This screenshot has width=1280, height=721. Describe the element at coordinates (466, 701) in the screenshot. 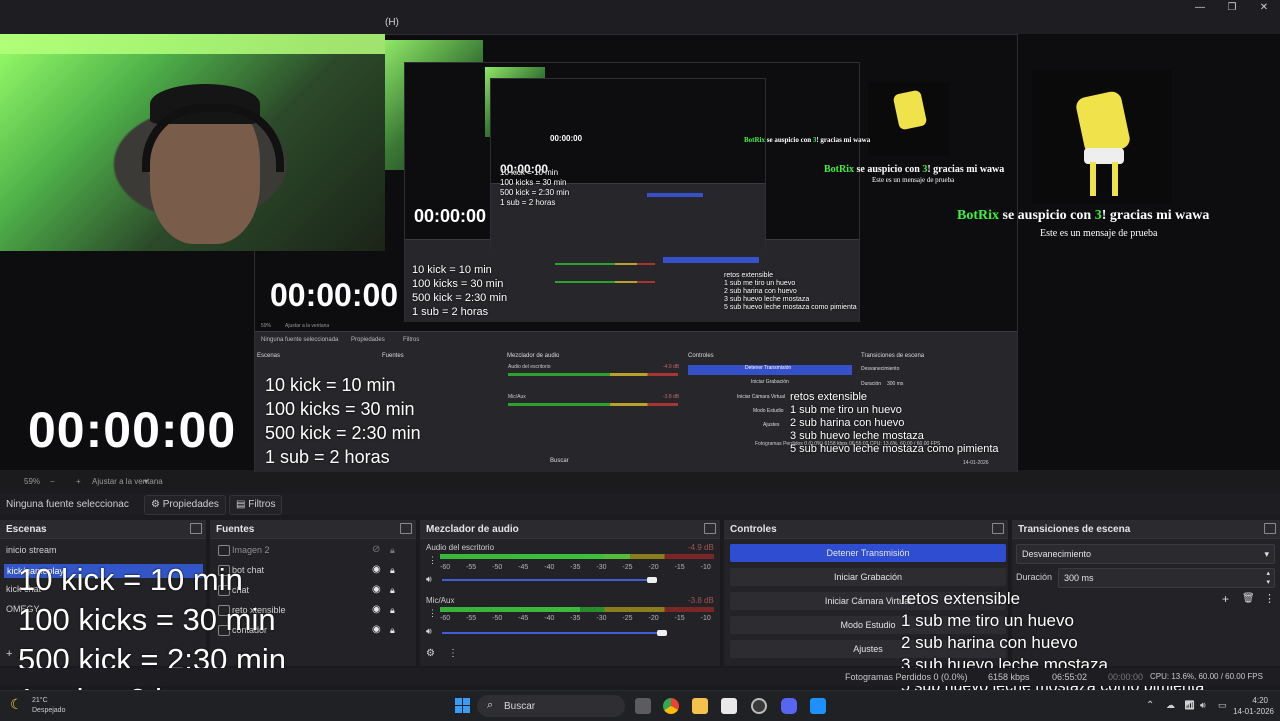

I see `start-tile` at that location.